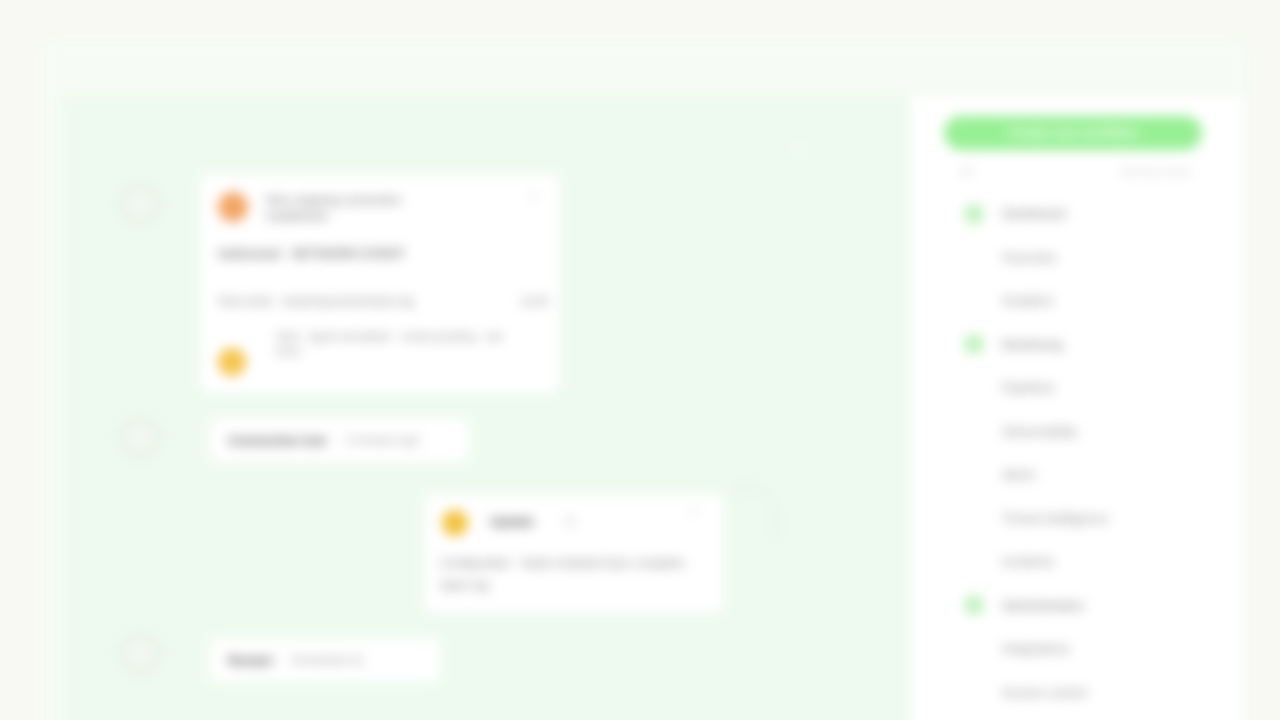  I want to click on sidebar-item-label: Dashboard, so click(1034, 214).